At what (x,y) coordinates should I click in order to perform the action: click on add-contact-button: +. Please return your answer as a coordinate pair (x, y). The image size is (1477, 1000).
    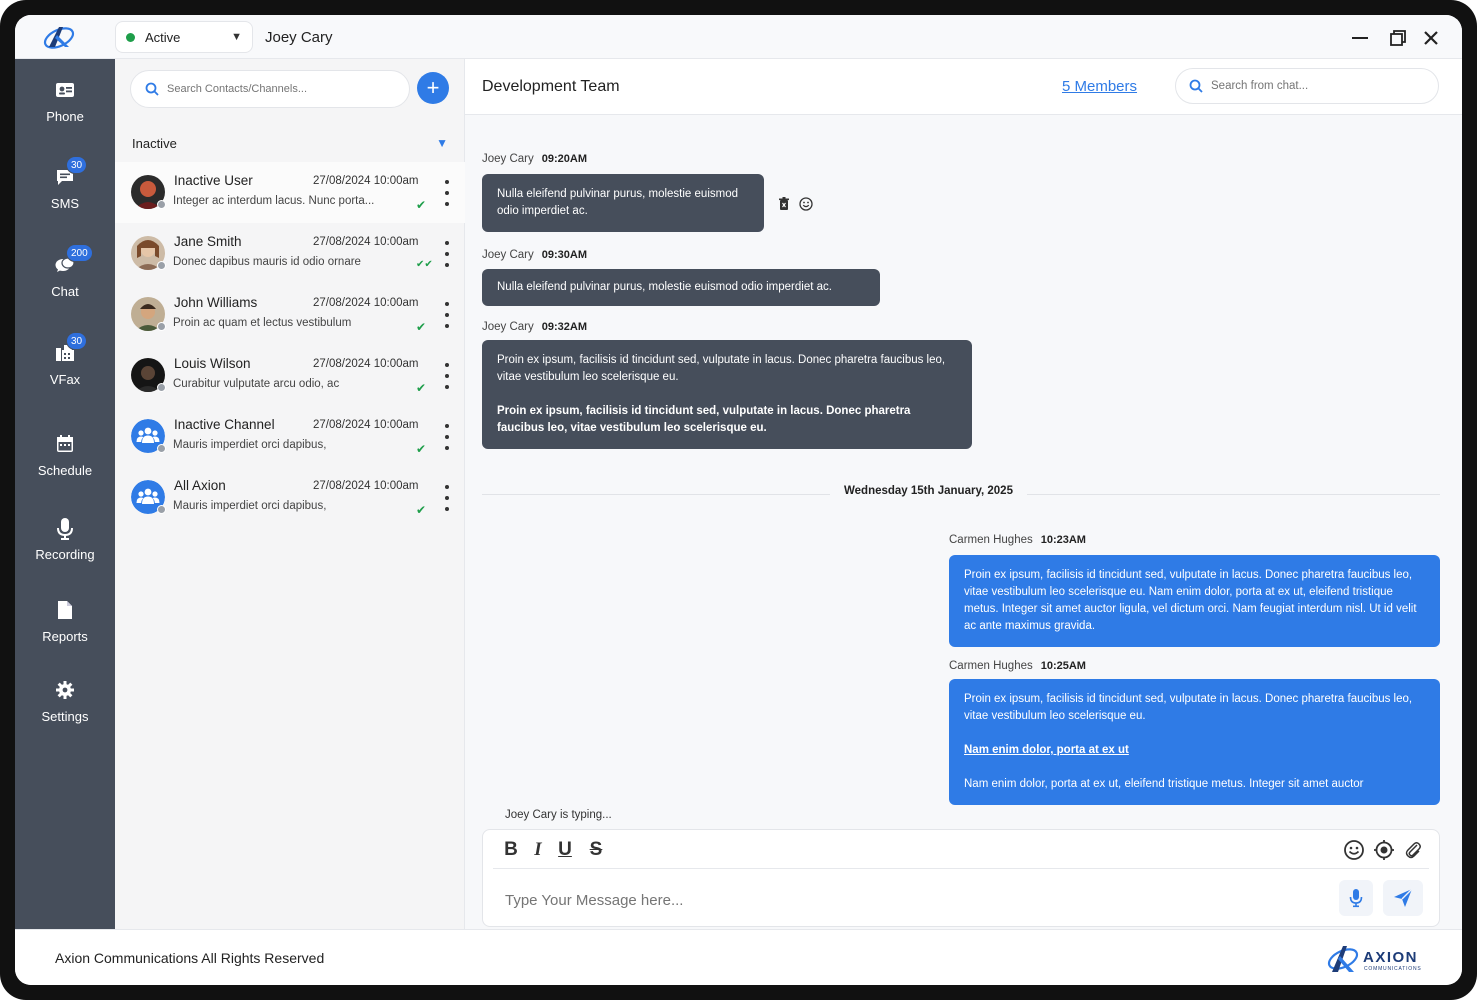
    Looking at the image, I should click on (433, 88).